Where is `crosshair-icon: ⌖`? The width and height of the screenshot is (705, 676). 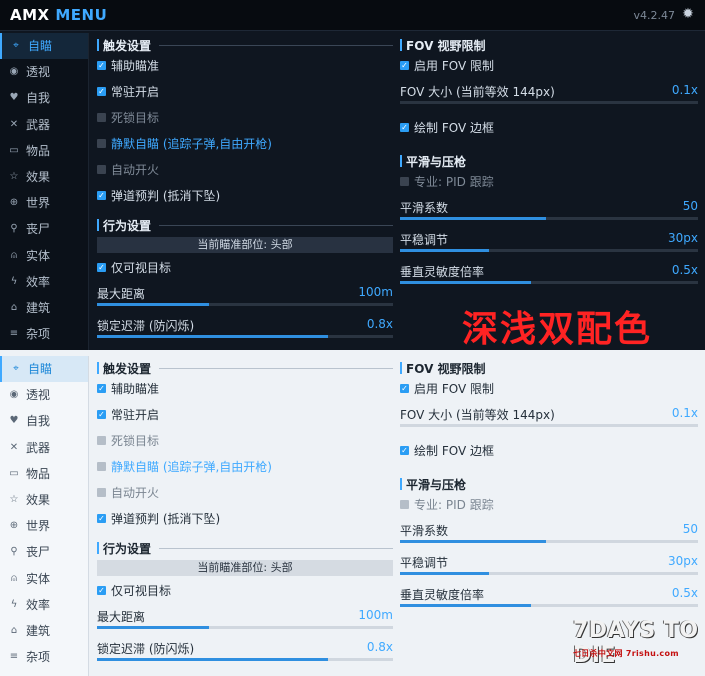 crosshair-icon: ⌖ is located at coordinates (16, 45).